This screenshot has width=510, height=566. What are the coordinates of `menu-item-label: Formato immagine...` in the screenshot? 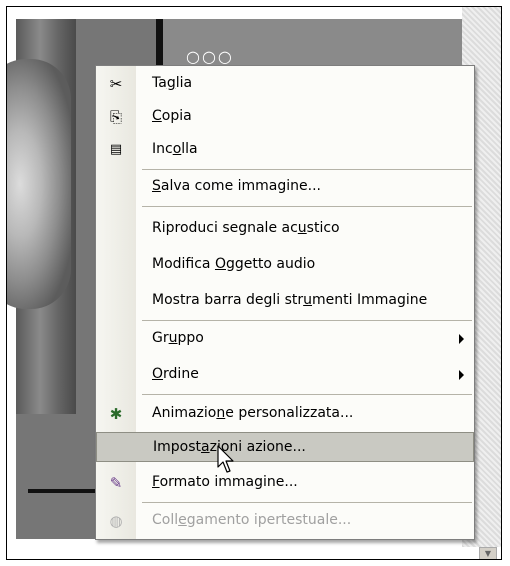 It's located at (225, 482).